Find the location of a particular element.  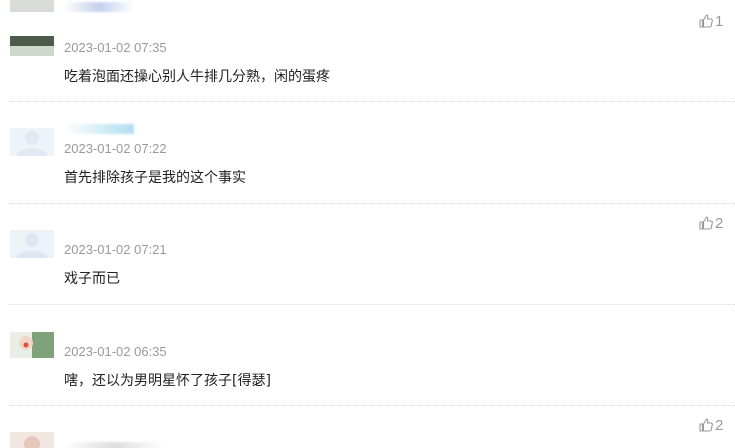

comment-text: 嗐，还以为男明星怀了孩子[得瑟] is located at coordinates (167, 381).